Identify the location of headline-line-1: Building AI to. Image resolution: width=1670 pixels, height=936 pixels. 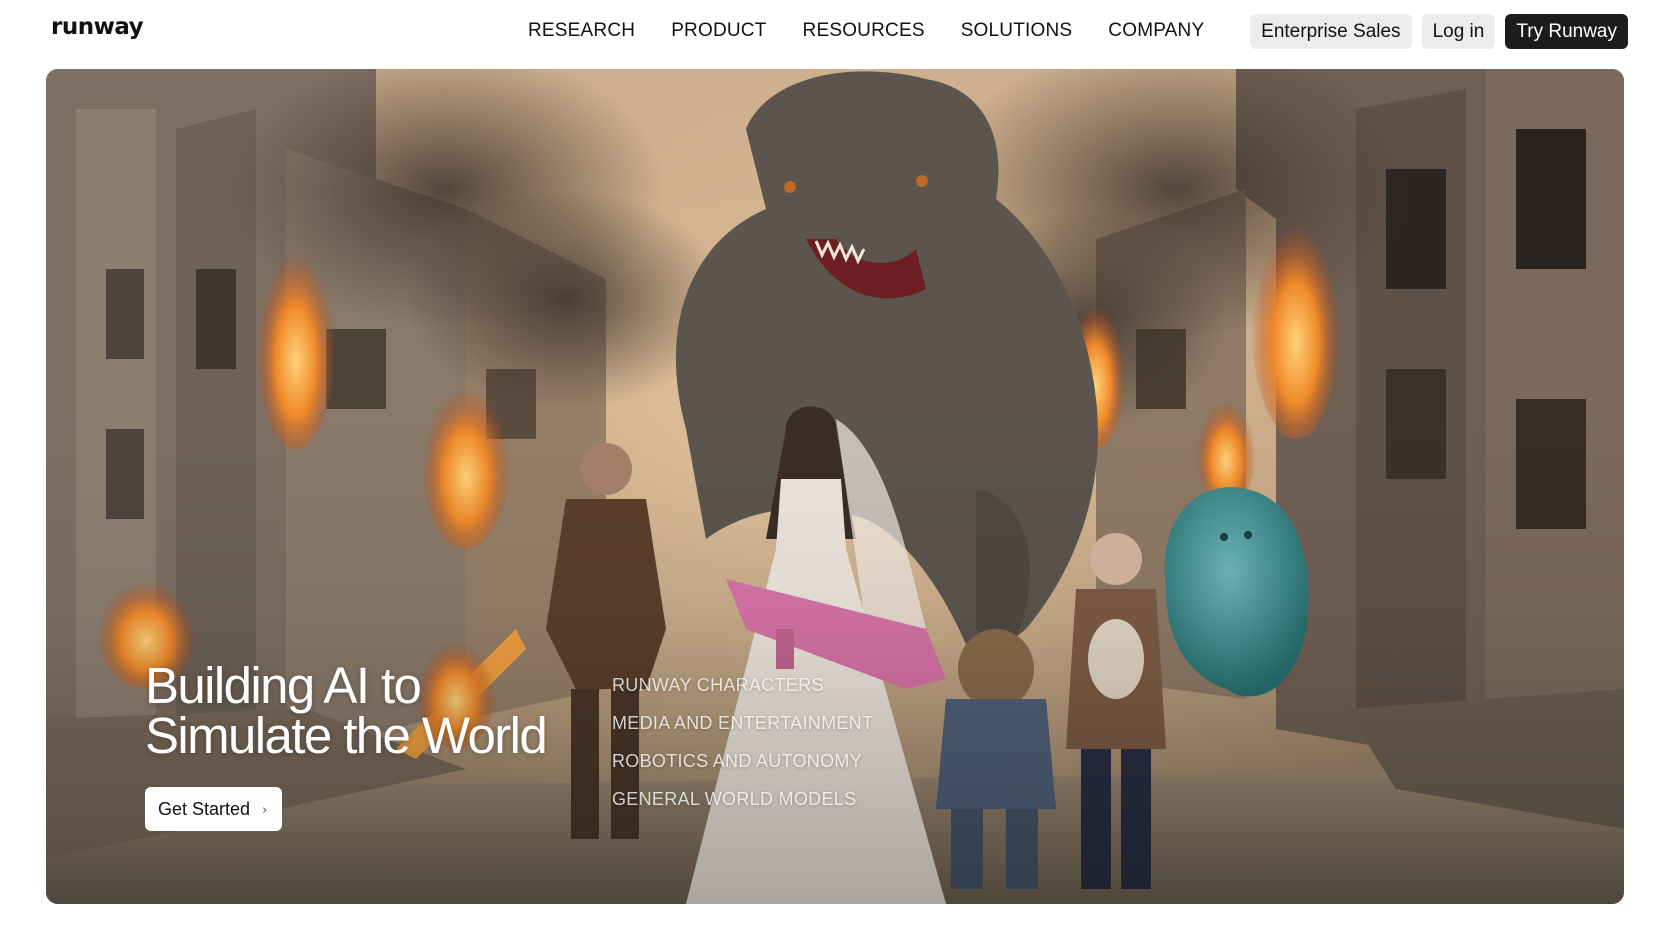
(283, 685).